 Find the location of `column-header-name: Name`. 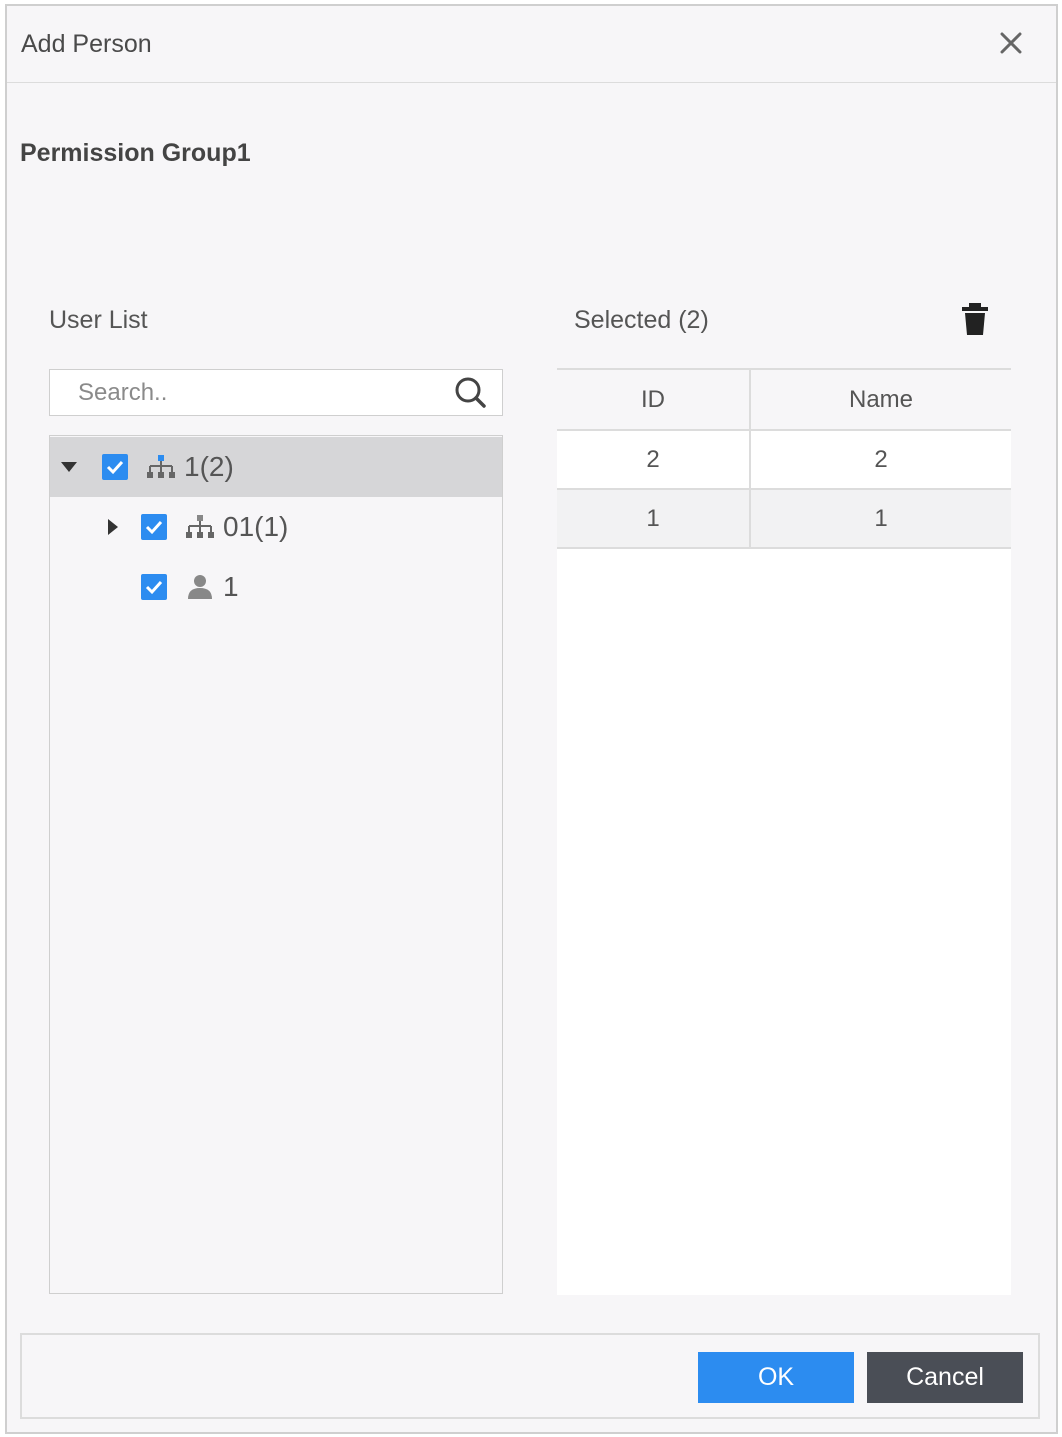

column-header-name: Name is located at coordinates (881, 399).